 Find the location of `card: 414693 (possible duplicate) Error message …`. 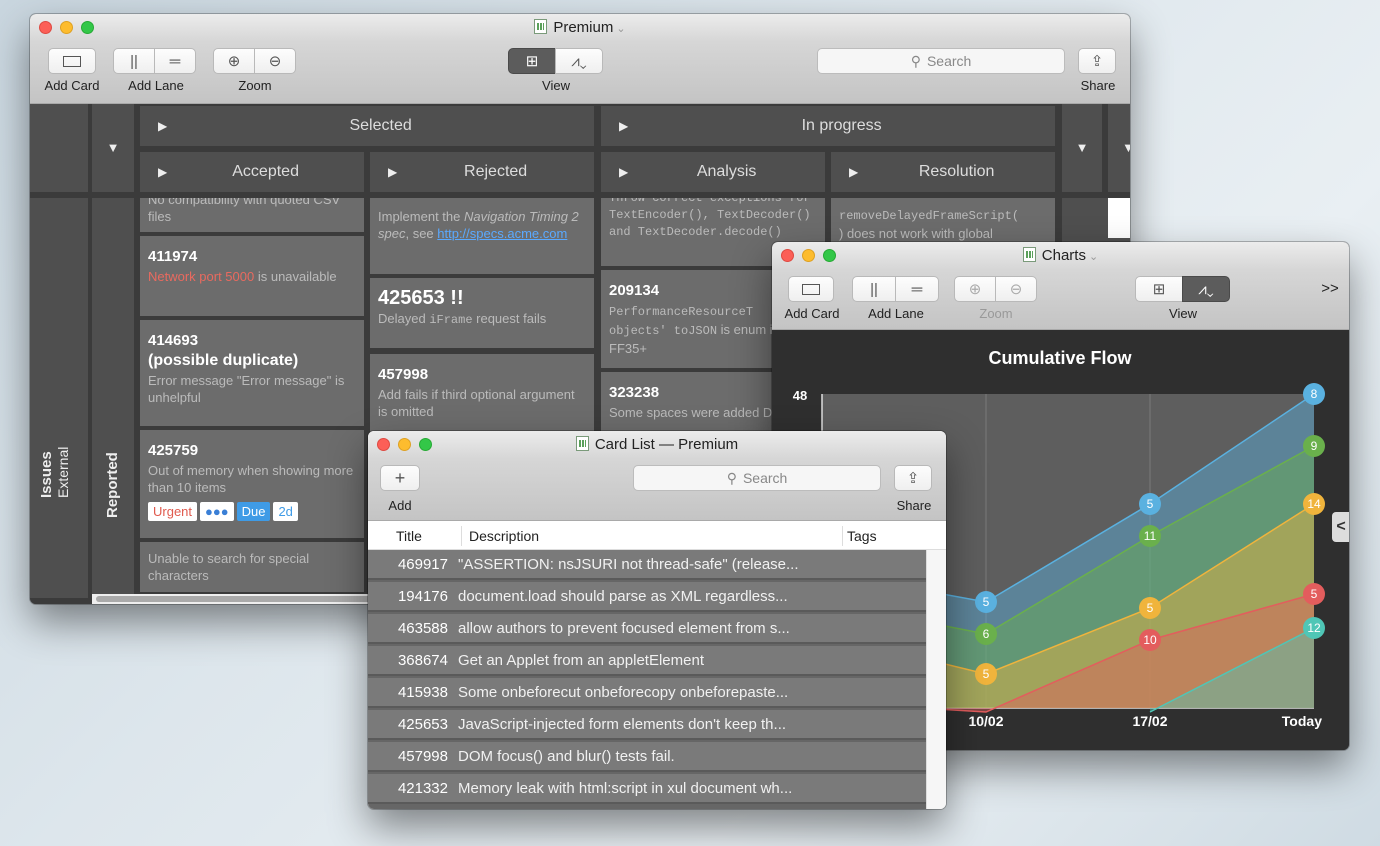

card: 414693 (possible duplicate) Error message … is located at coordinates (252, 373).